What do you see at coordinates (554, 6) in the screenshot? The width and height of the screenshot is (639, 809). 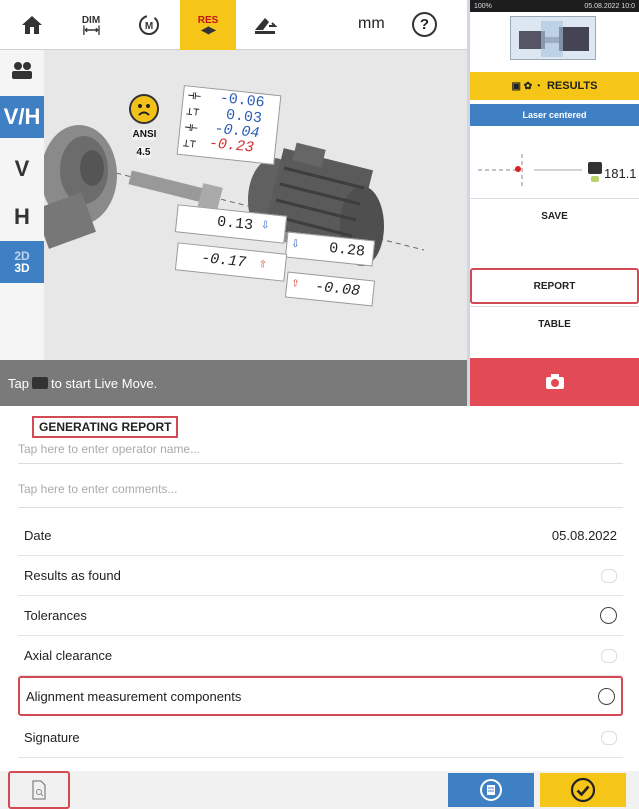 I see `device-status-bar: 100% 05.08.2022 10:0` at bounding box center [554, 6].